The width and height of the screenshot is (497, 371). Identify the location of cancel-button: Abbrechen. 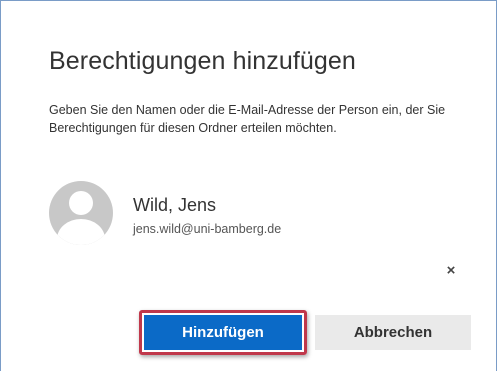
(393, 332).